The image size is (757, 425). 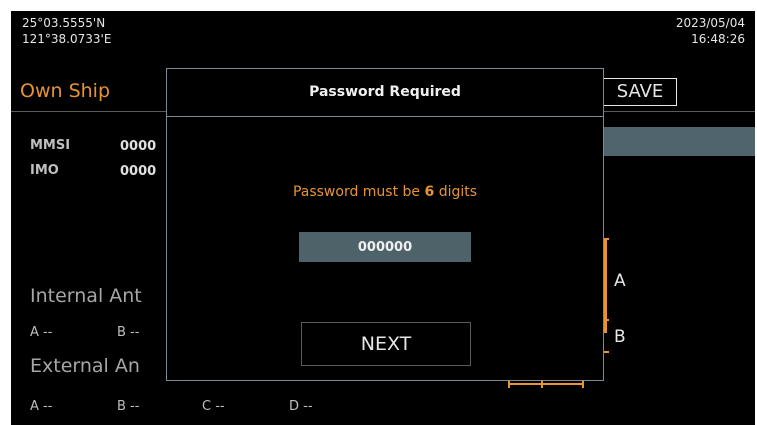 I want to click on datetime-readout: 2023/05/04 16:48:26, so click(x=710, y=31).